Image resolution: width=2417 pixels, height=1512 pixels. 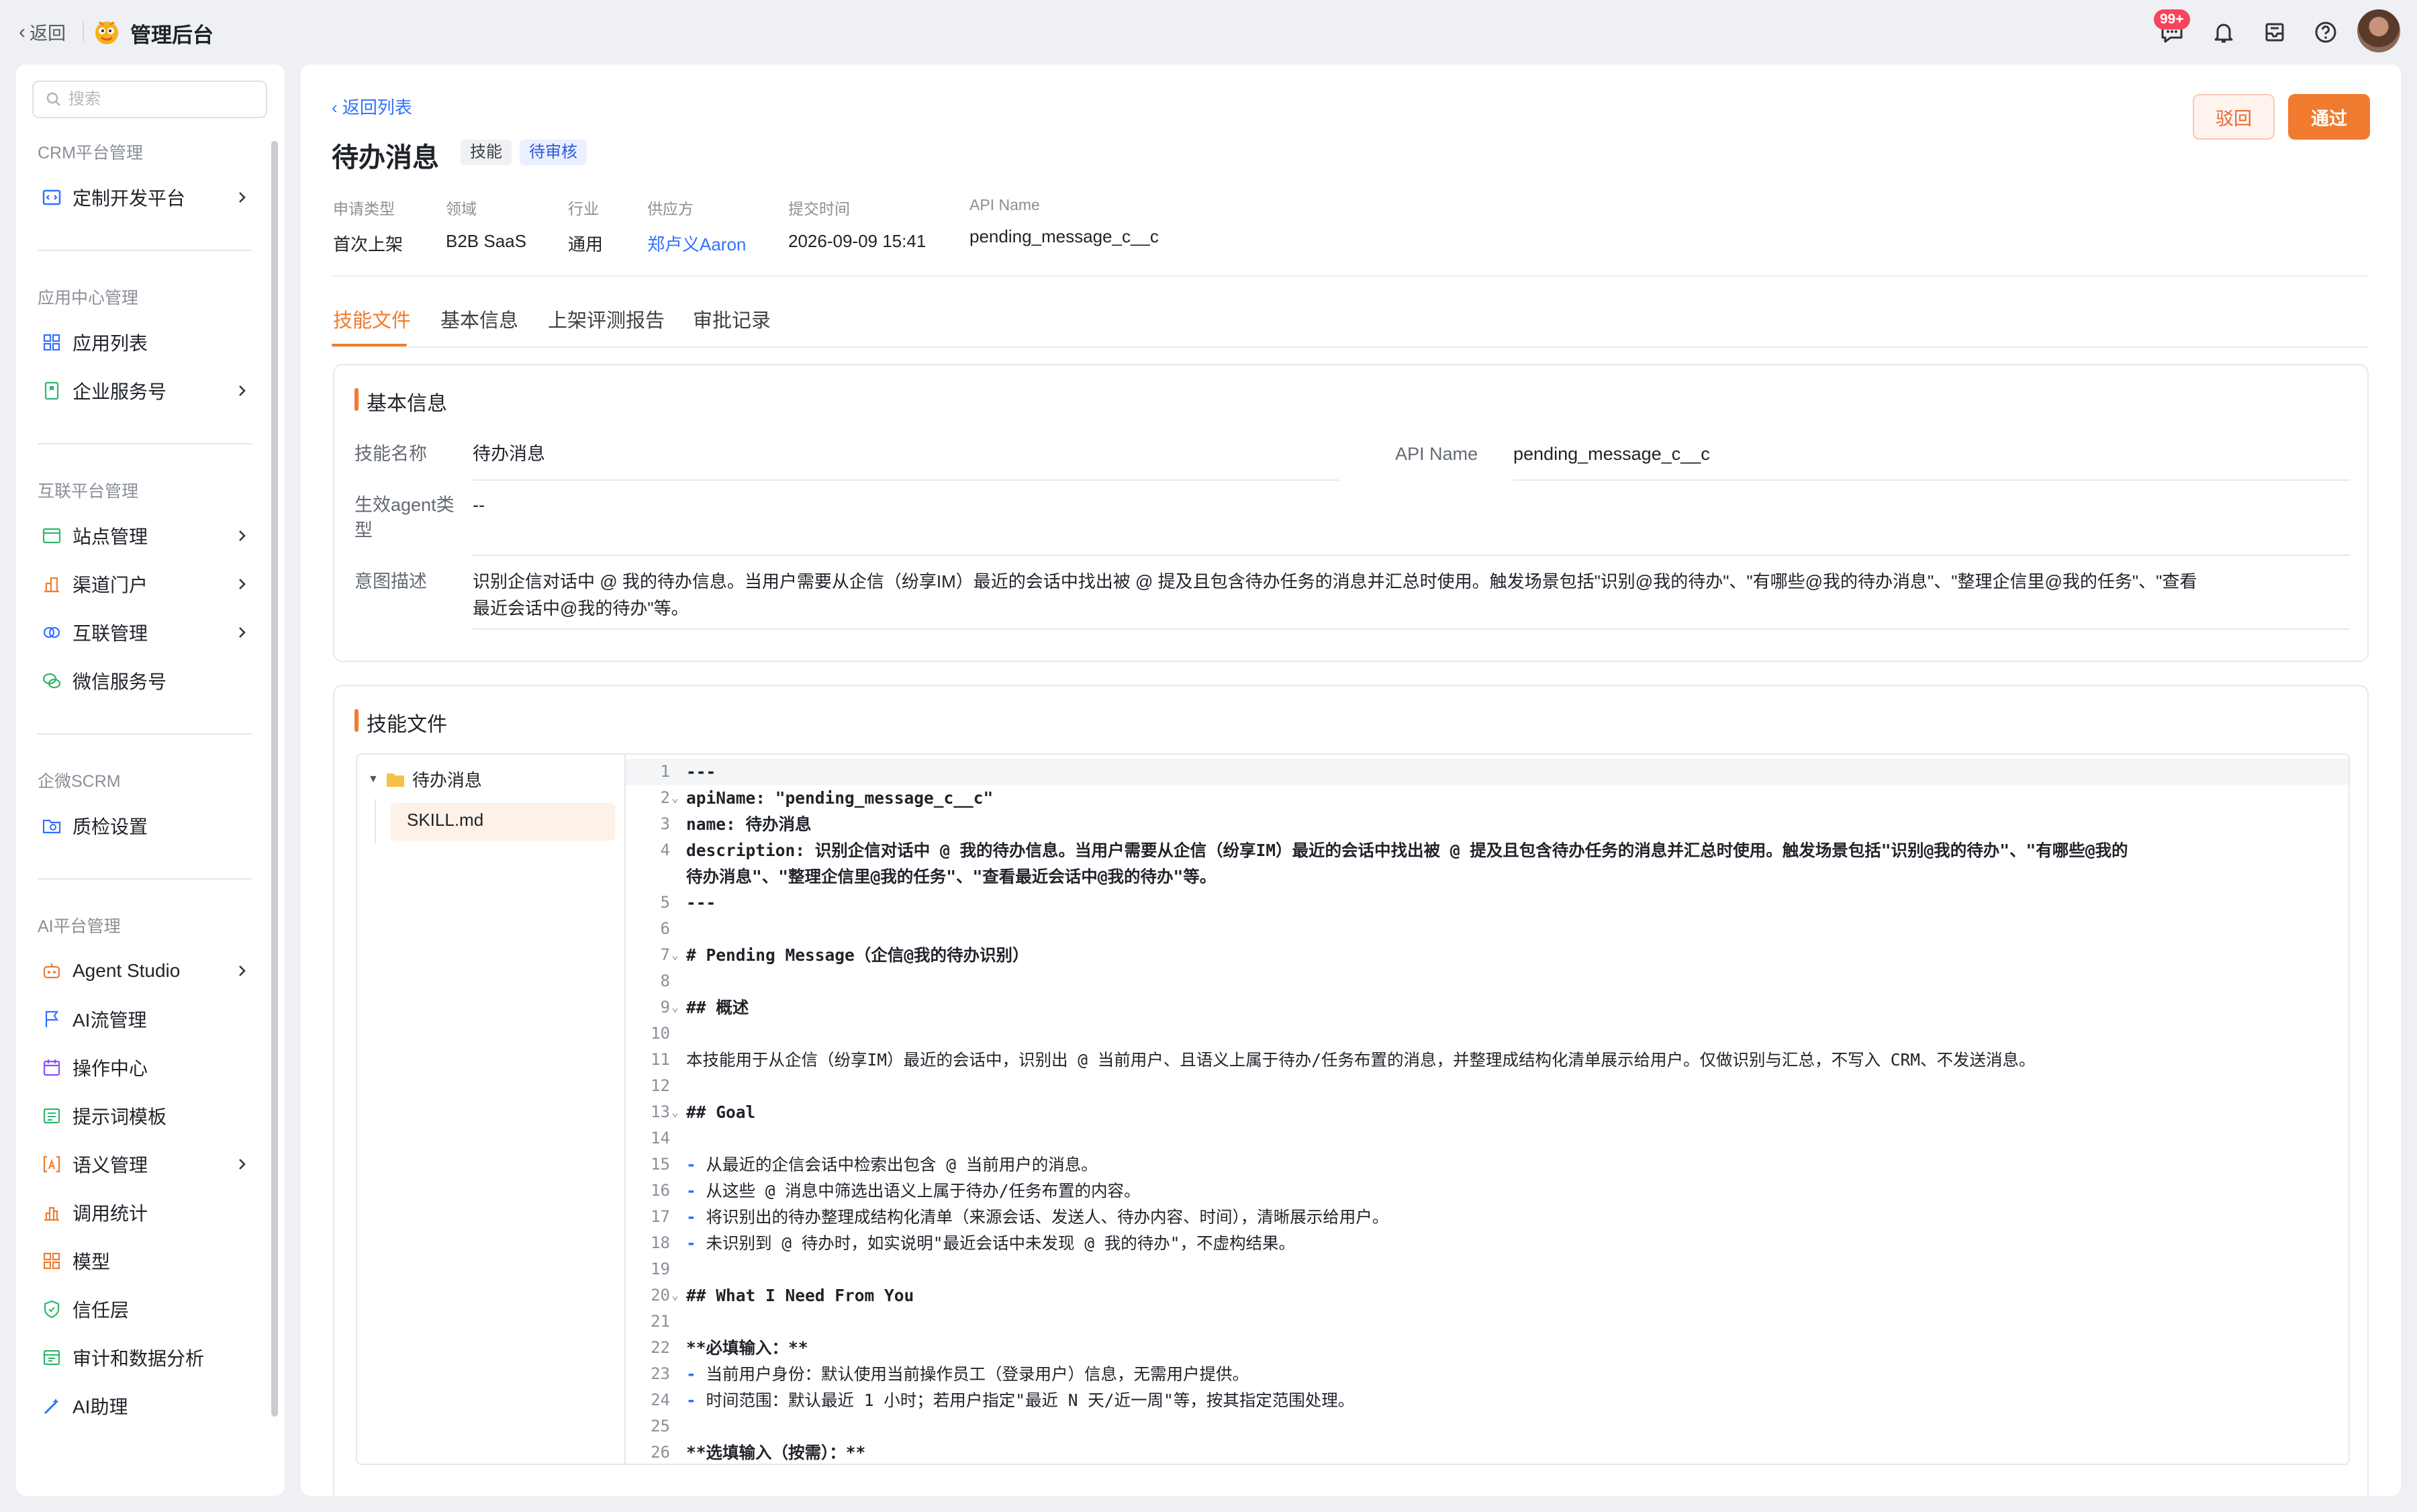 I want to click on sidebar-scrollbar, so click(x=274, y=779).